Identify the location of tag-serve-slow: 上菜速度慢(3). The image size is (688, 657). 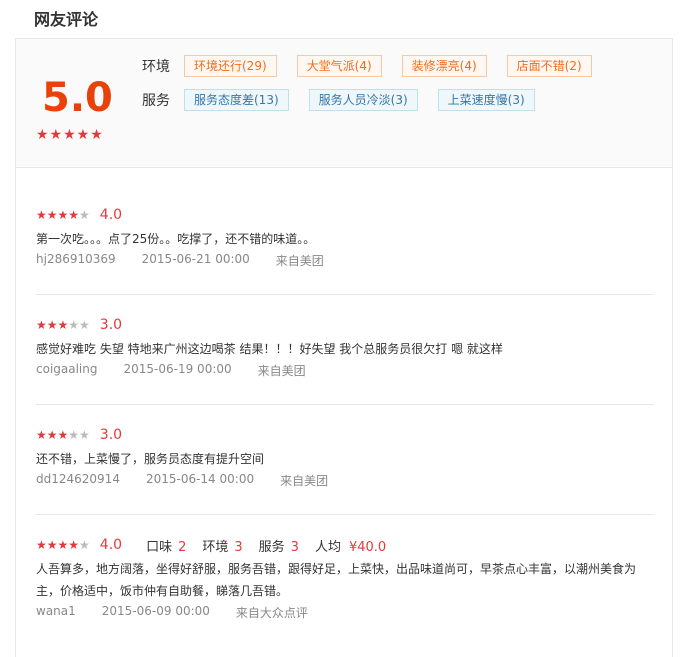
(486, 100).